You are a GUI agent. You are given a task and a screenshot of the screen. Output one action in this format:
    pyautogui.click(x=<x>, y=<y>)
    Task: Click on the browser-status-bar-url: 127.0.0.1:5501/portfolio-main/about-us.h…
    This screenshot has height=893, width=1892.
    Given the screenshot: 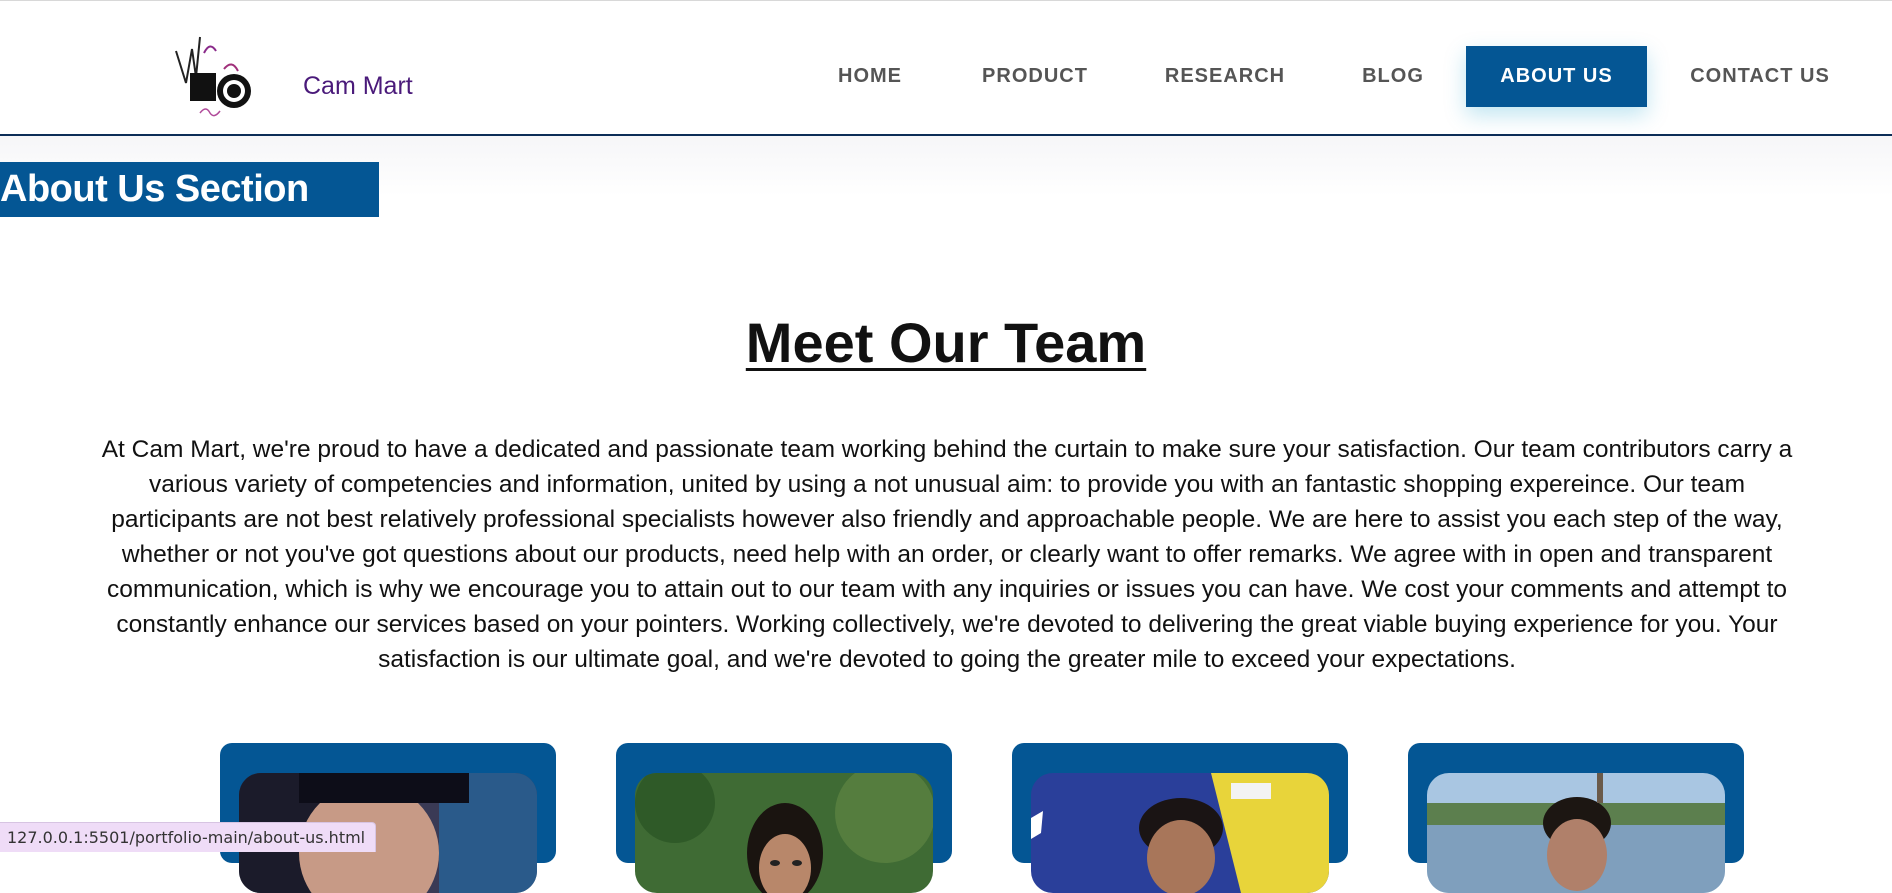 What is the action you would take?
    pyautogui.click(x=188, y=837)
    